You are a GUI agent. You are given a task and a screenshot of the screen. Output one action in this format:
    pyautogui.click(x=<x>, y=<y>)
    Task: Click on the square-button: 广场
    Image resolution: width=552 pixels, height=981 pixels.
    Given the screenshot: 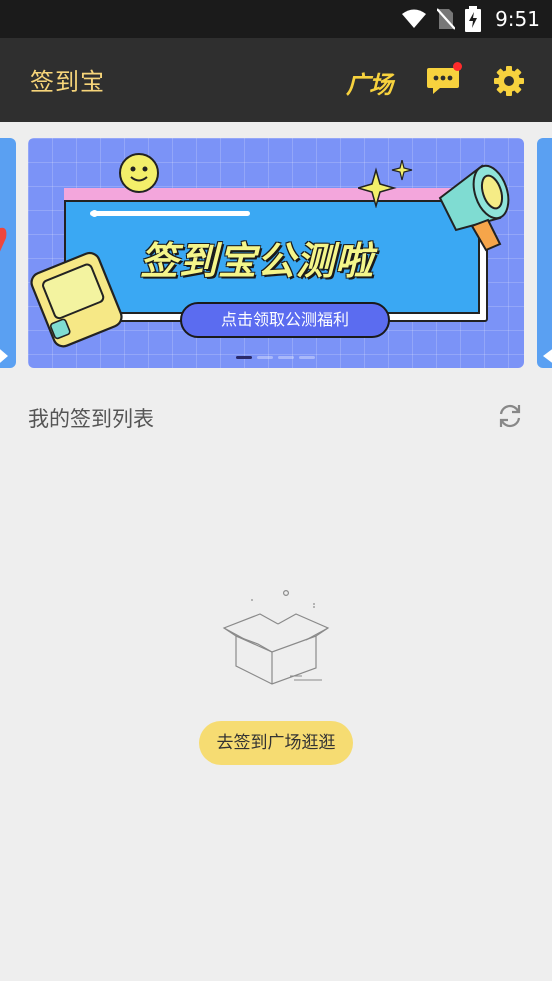 What is the action you would take?
    pyautogui.click(x=369, y=82)
    